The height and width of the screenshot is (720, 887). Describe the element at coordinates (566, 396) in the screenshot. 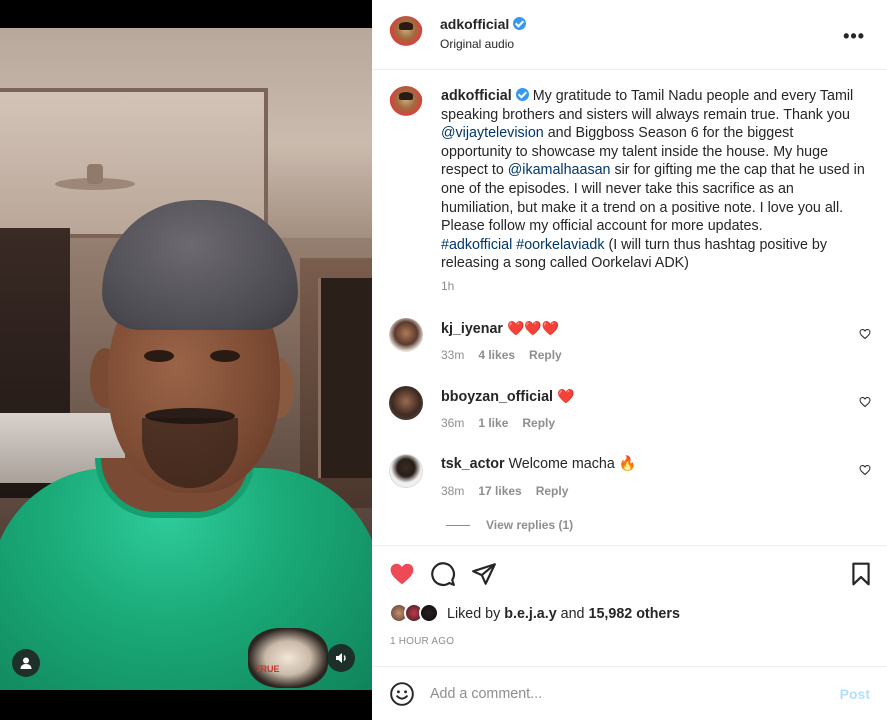

I see `comment-text: ❤️` at that location.